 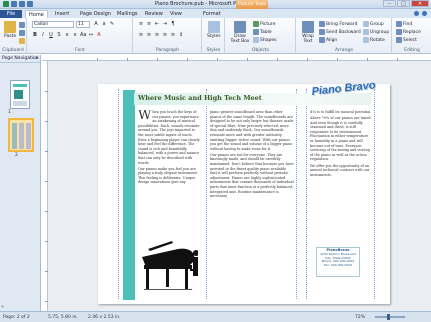 I want to click on font-size-buttons: A a ✎, so click(x=104, y=24).